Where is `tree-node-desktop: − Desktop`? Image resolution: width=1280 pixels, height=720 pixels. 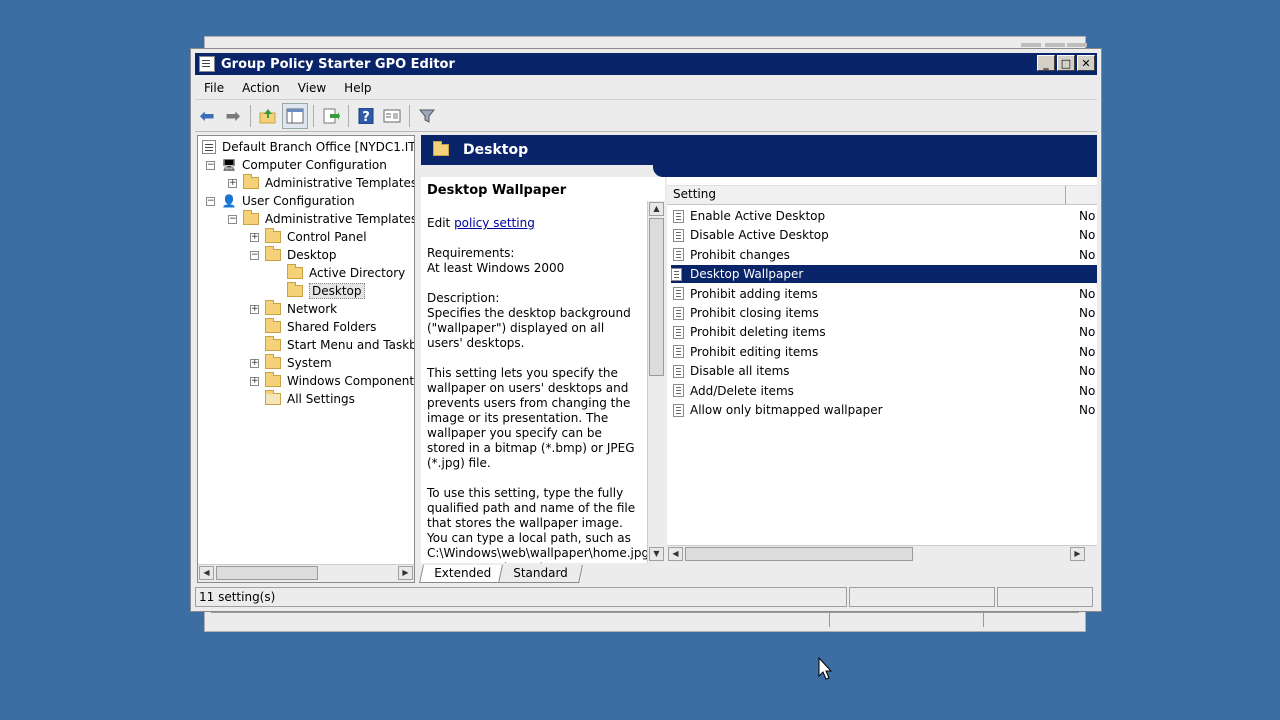
tree-node-desktop: − Desktop is located at coordinates (293, 255).